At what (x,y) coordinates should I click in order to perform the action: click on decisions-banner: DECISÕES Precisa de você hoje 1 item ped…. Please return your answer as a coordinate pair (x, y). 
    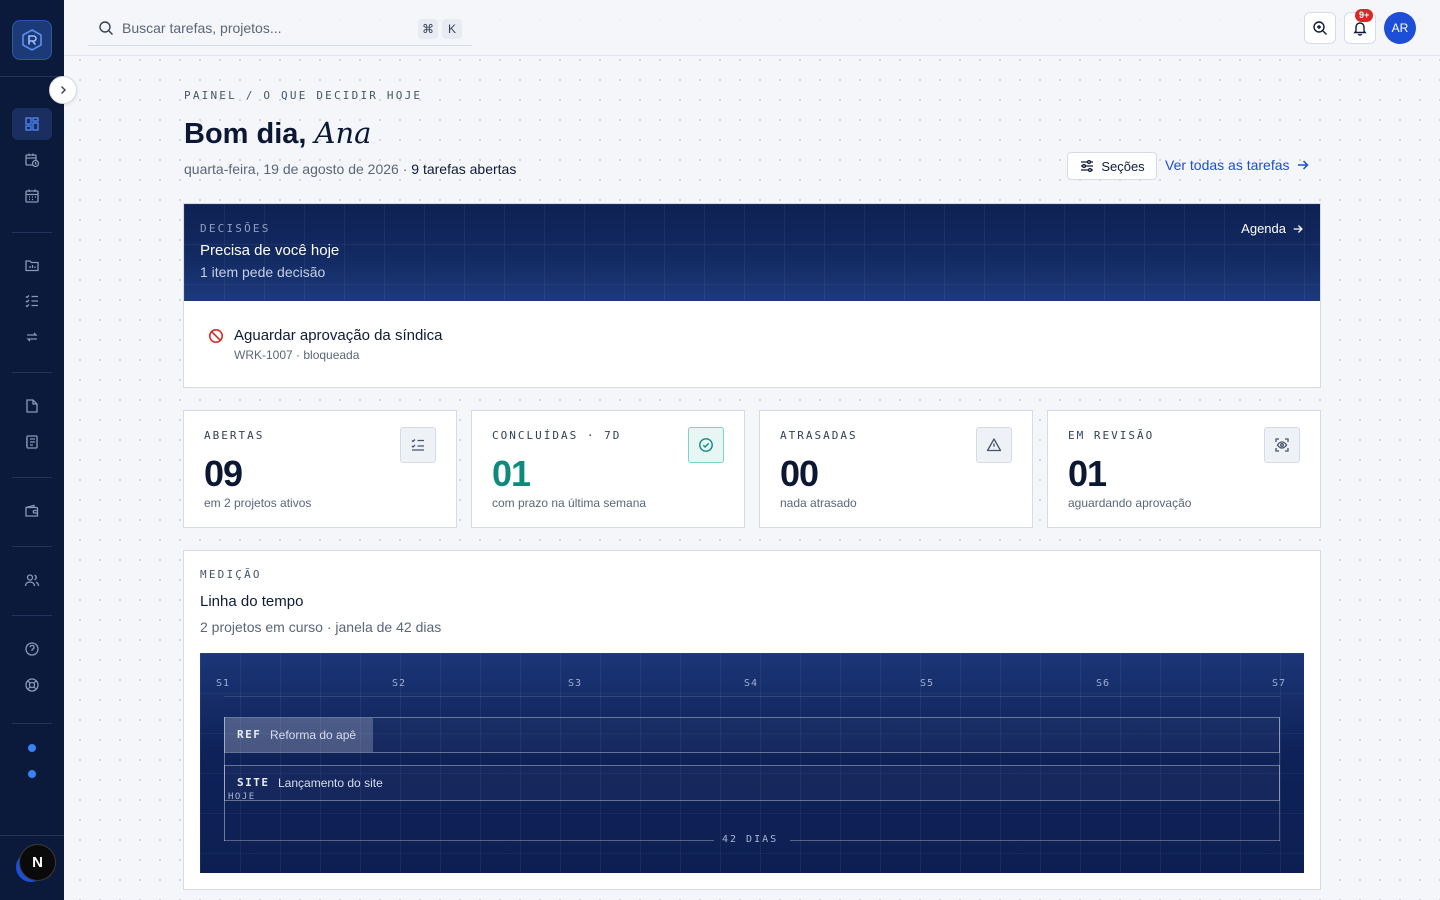
    Looking at the image, I should click on (752, 252).